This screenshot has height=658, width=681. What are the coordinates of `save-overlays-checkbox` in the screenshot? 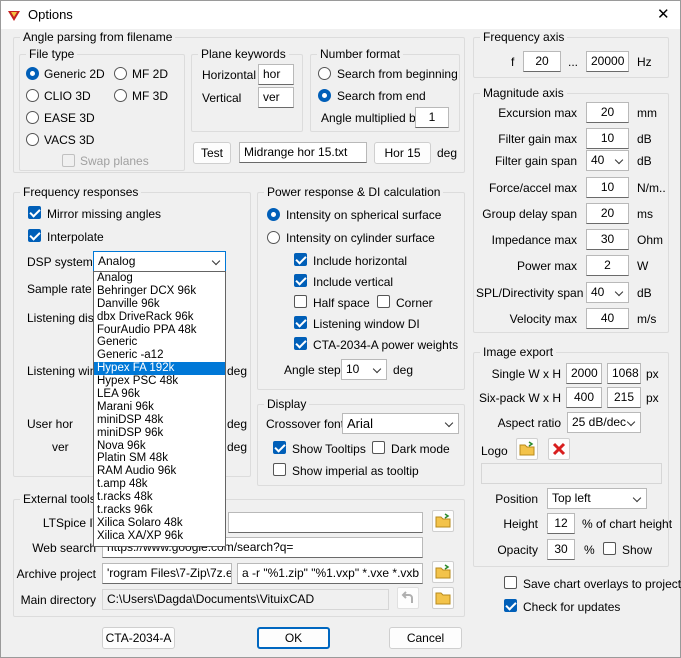 It's located at (510, 582).